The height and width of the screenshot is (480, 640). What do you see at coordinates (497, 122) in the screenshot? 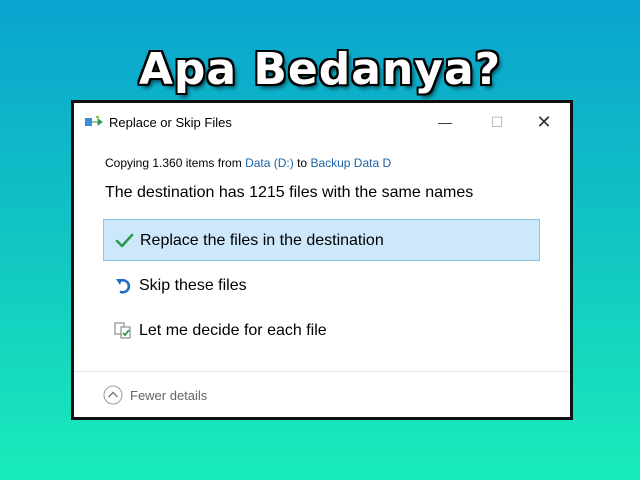
I see `maximize-button: ☐` at bounding box center [497, 122].